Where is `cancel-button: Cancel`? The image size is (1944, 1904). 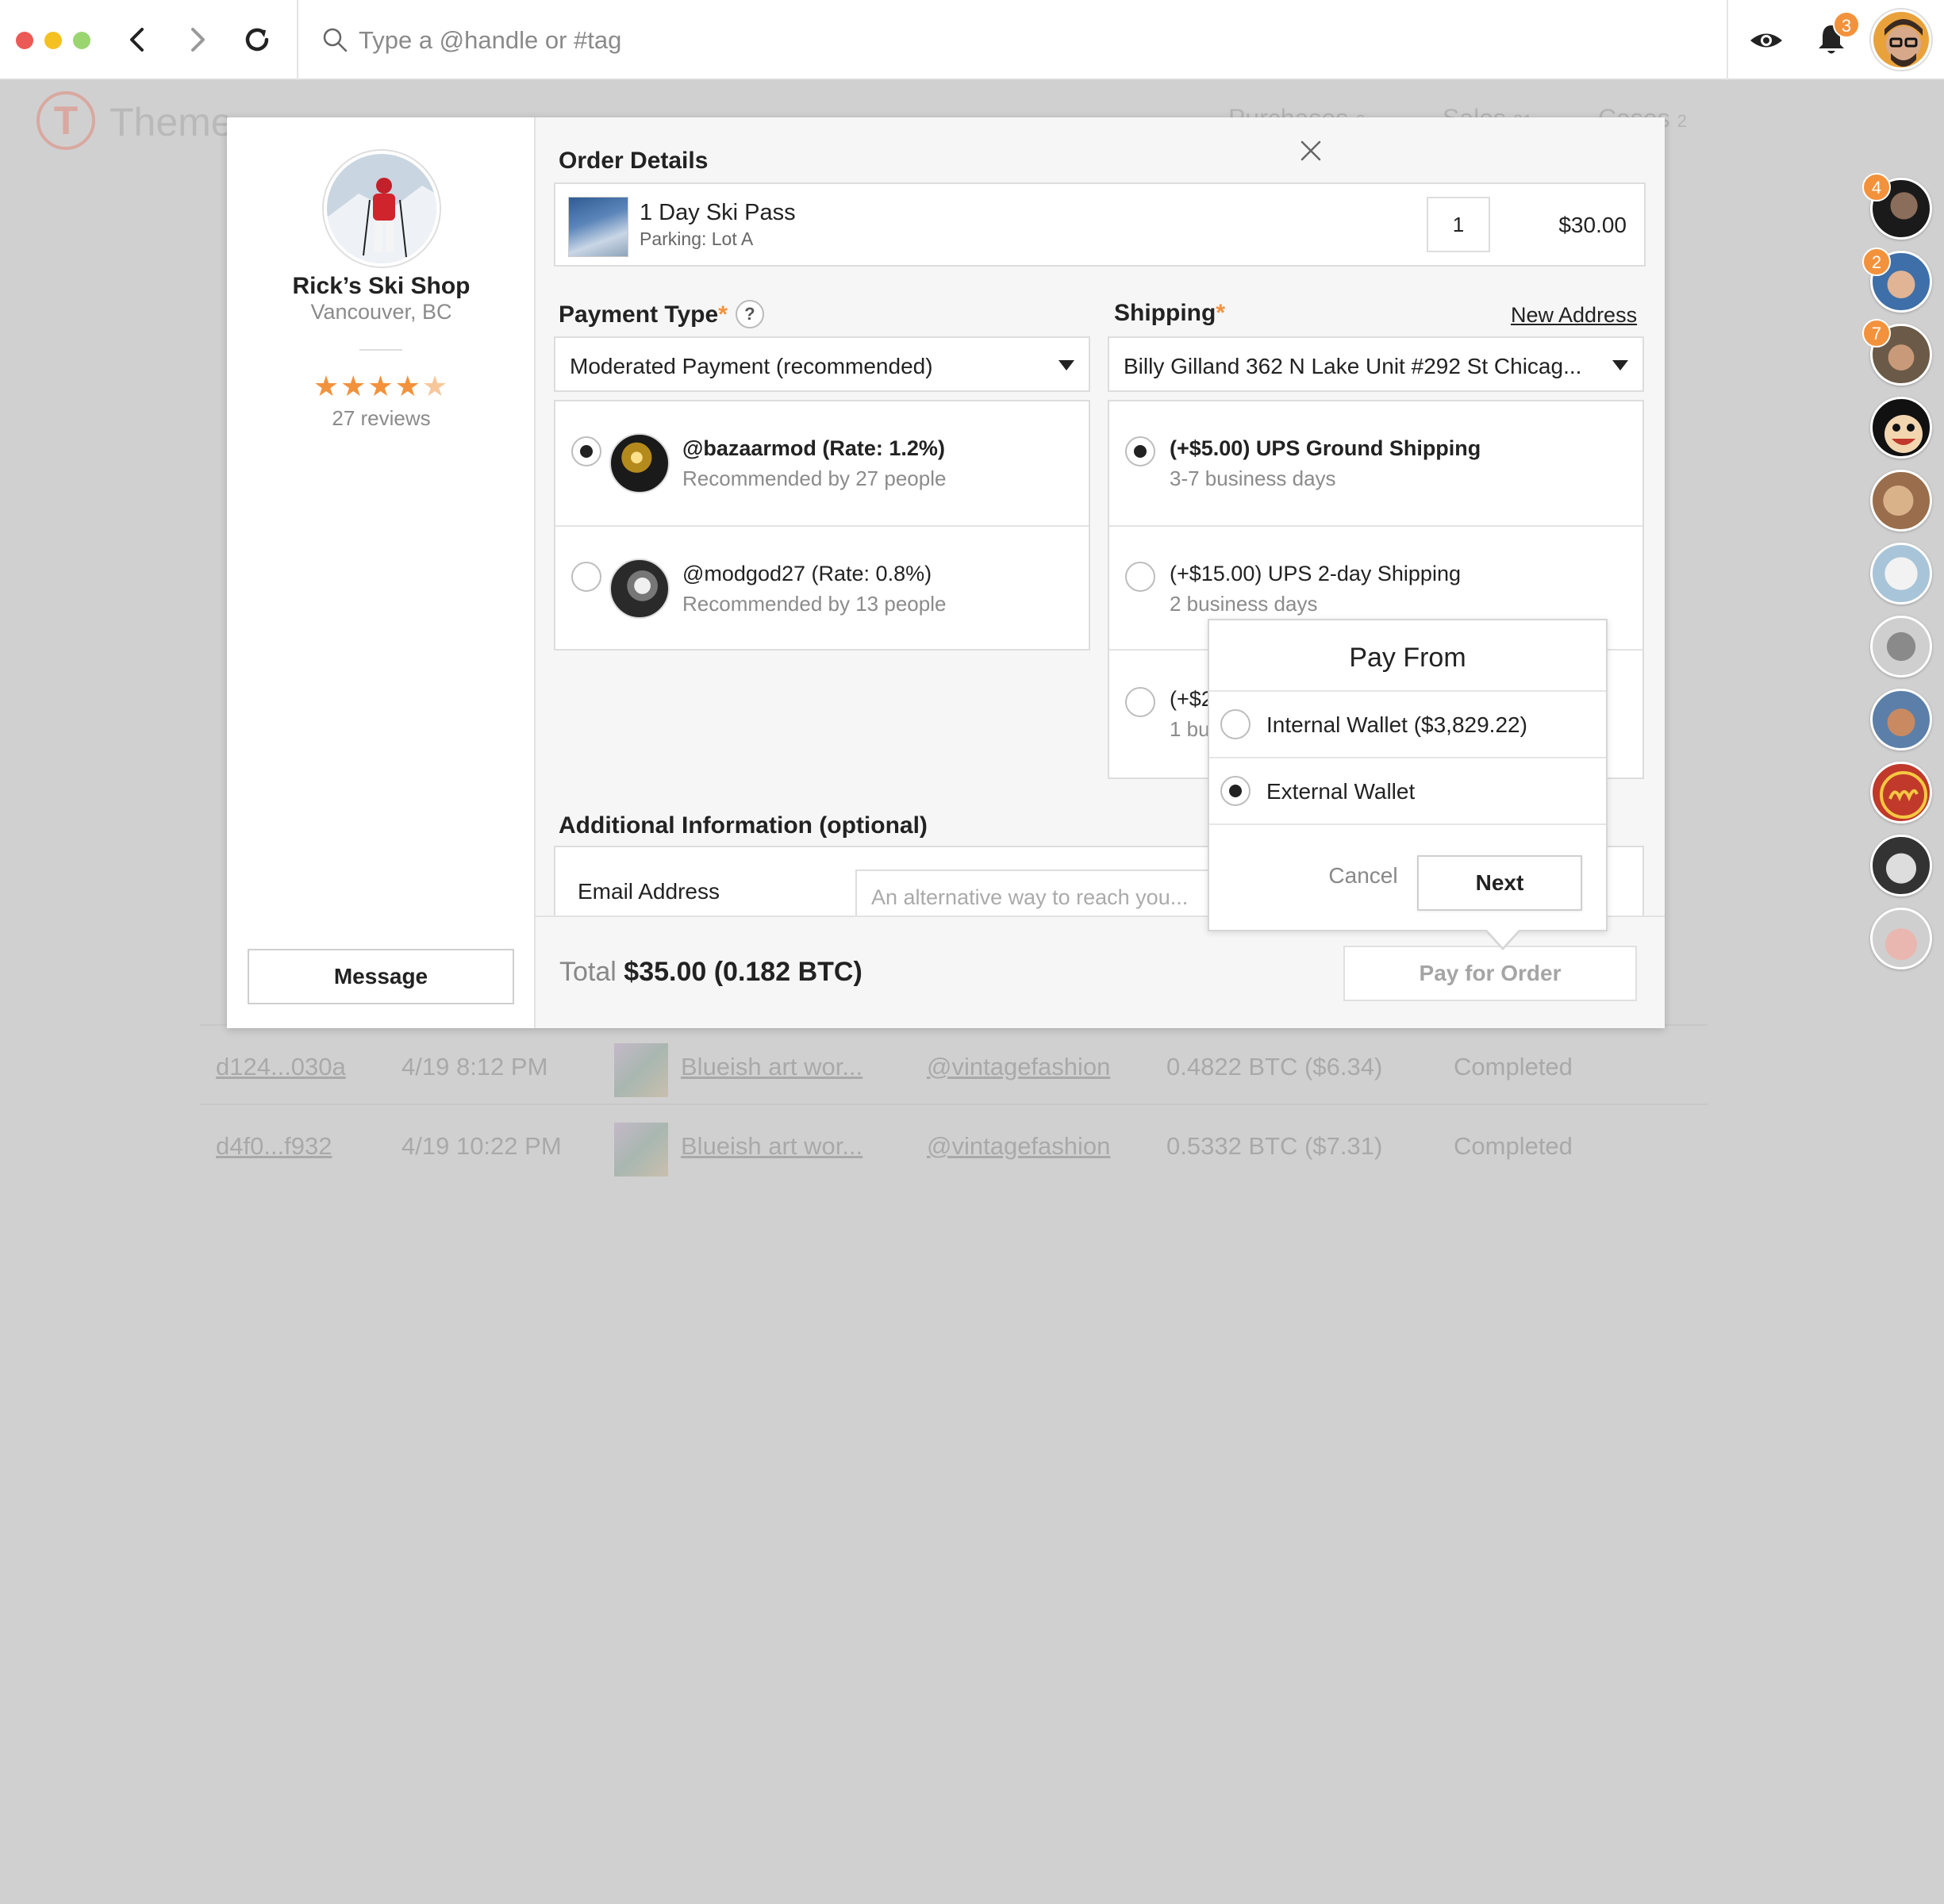 cancel-button: Cancel is located at coordinates (1363, 876).